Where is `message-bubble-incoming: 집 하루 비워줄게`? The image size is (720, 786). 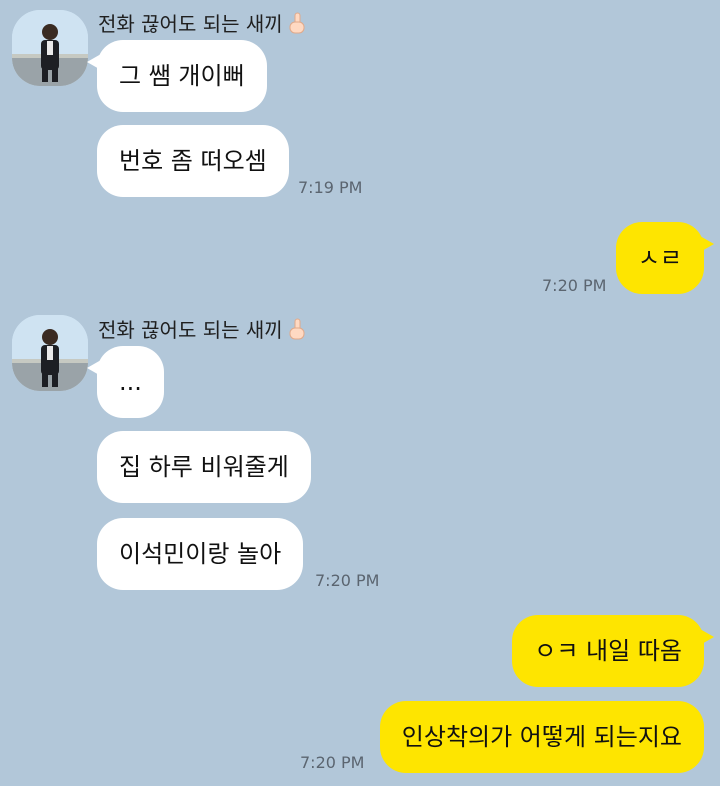 message-bubble-incoming: 집 하루 비워줄게 is located at coordinates (204, 467).